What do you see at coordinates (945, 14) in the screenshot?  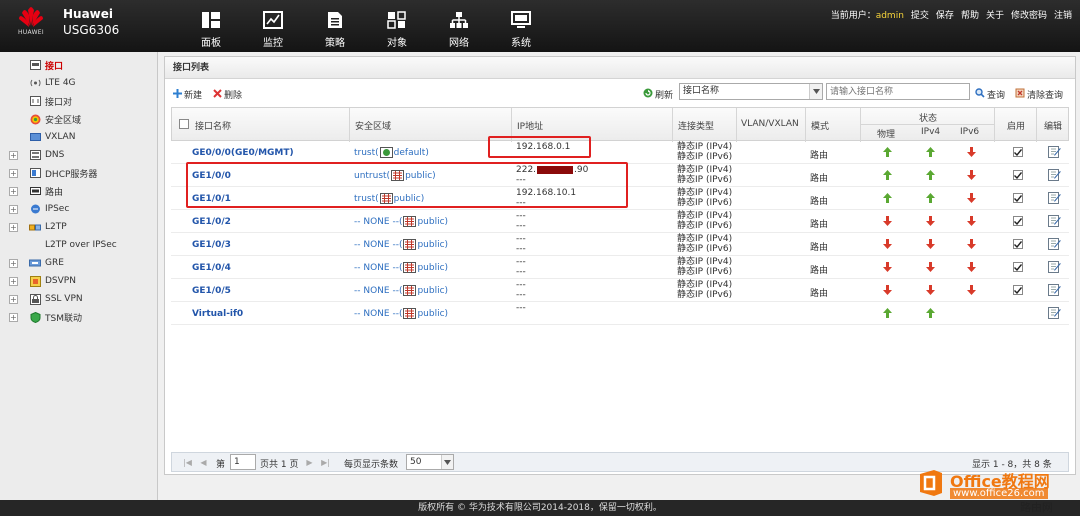 I see `save-link: 保存` at bounding box center [945, 14].